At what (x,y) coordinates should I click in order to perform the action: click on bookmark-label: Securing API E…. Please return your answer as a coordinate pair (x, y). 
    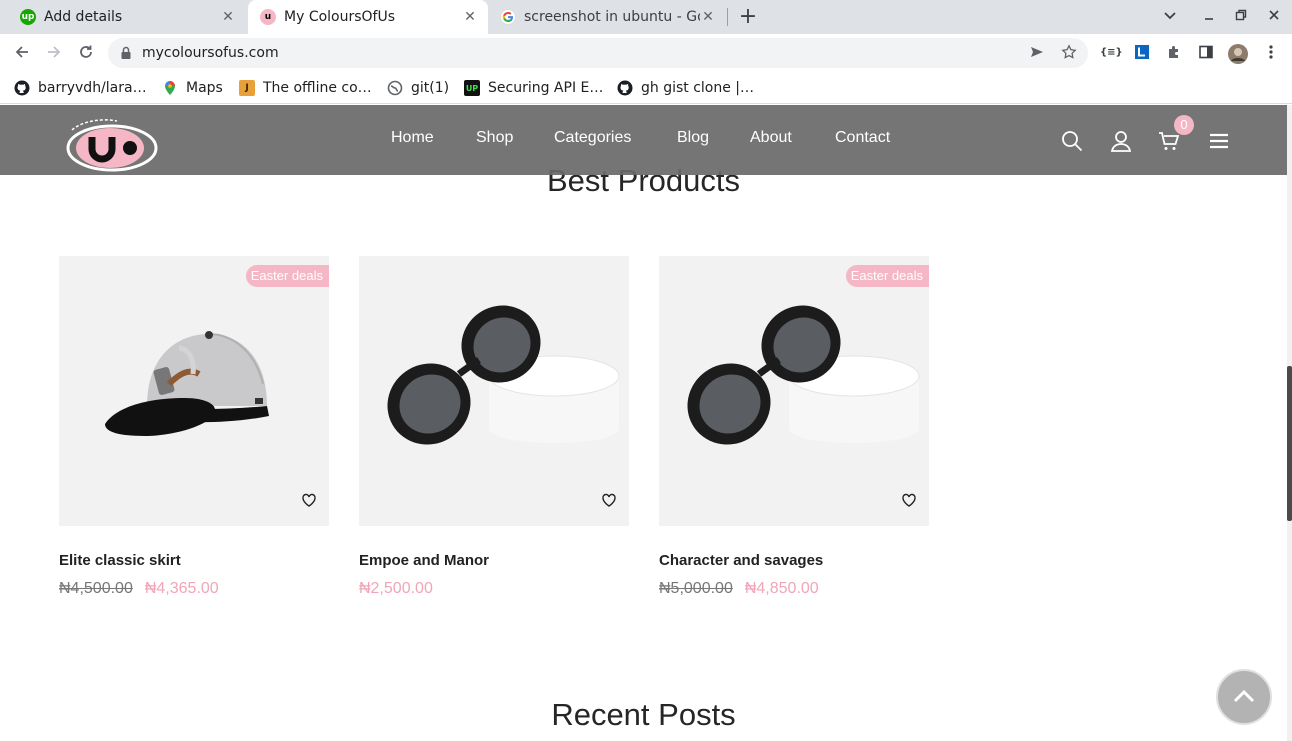
    Looking at the image, I should click on (546, 88).